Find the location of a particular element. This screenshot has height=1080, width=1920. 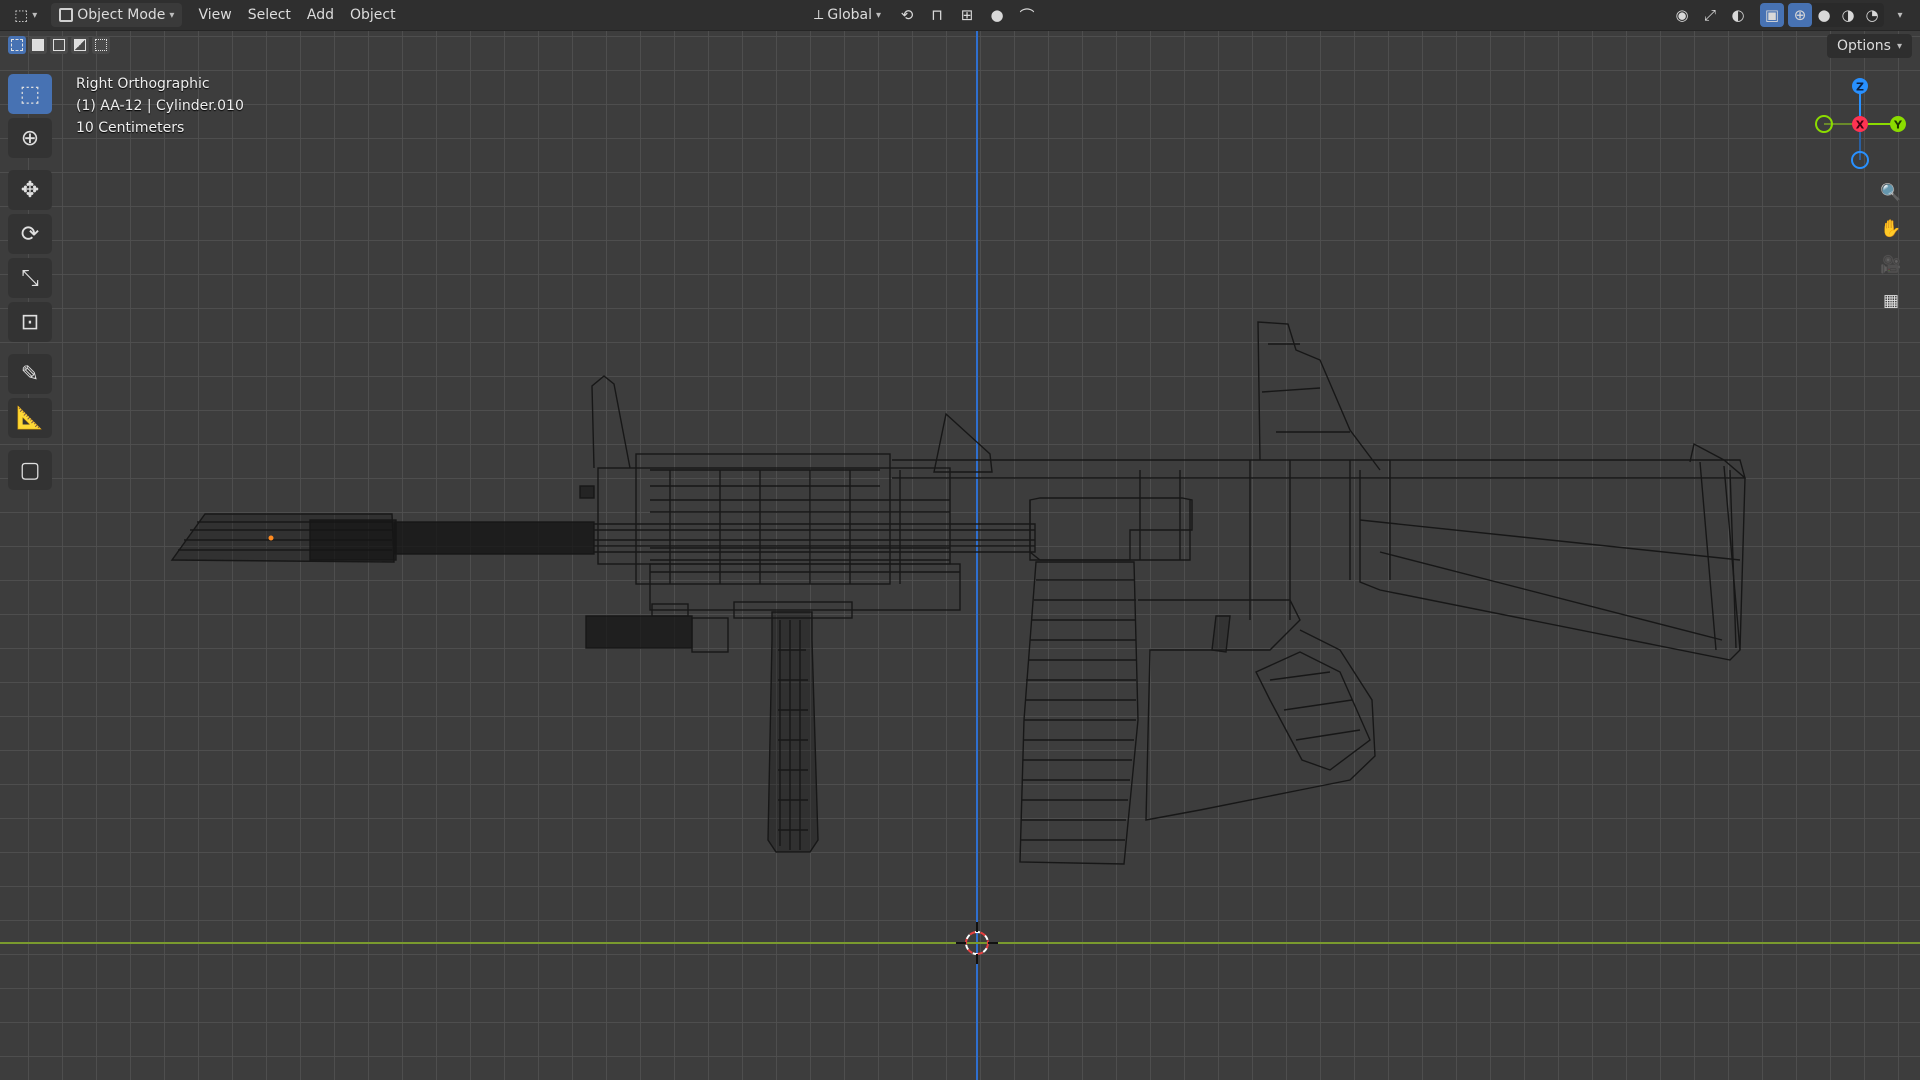

gizmo-y-label: Y is located at coordinates (1898, 125).